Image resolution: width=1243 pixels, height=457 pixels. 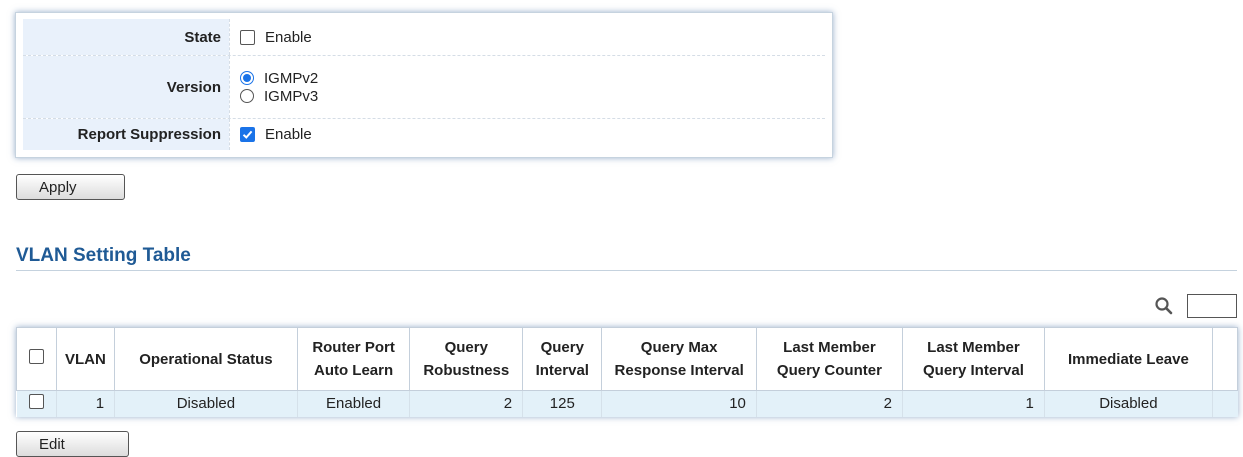 What do you see at coordinates (466, 359) in the screenshot?
I see `header-query-robustness: Query Robustness` at bounding box center [466, 359].